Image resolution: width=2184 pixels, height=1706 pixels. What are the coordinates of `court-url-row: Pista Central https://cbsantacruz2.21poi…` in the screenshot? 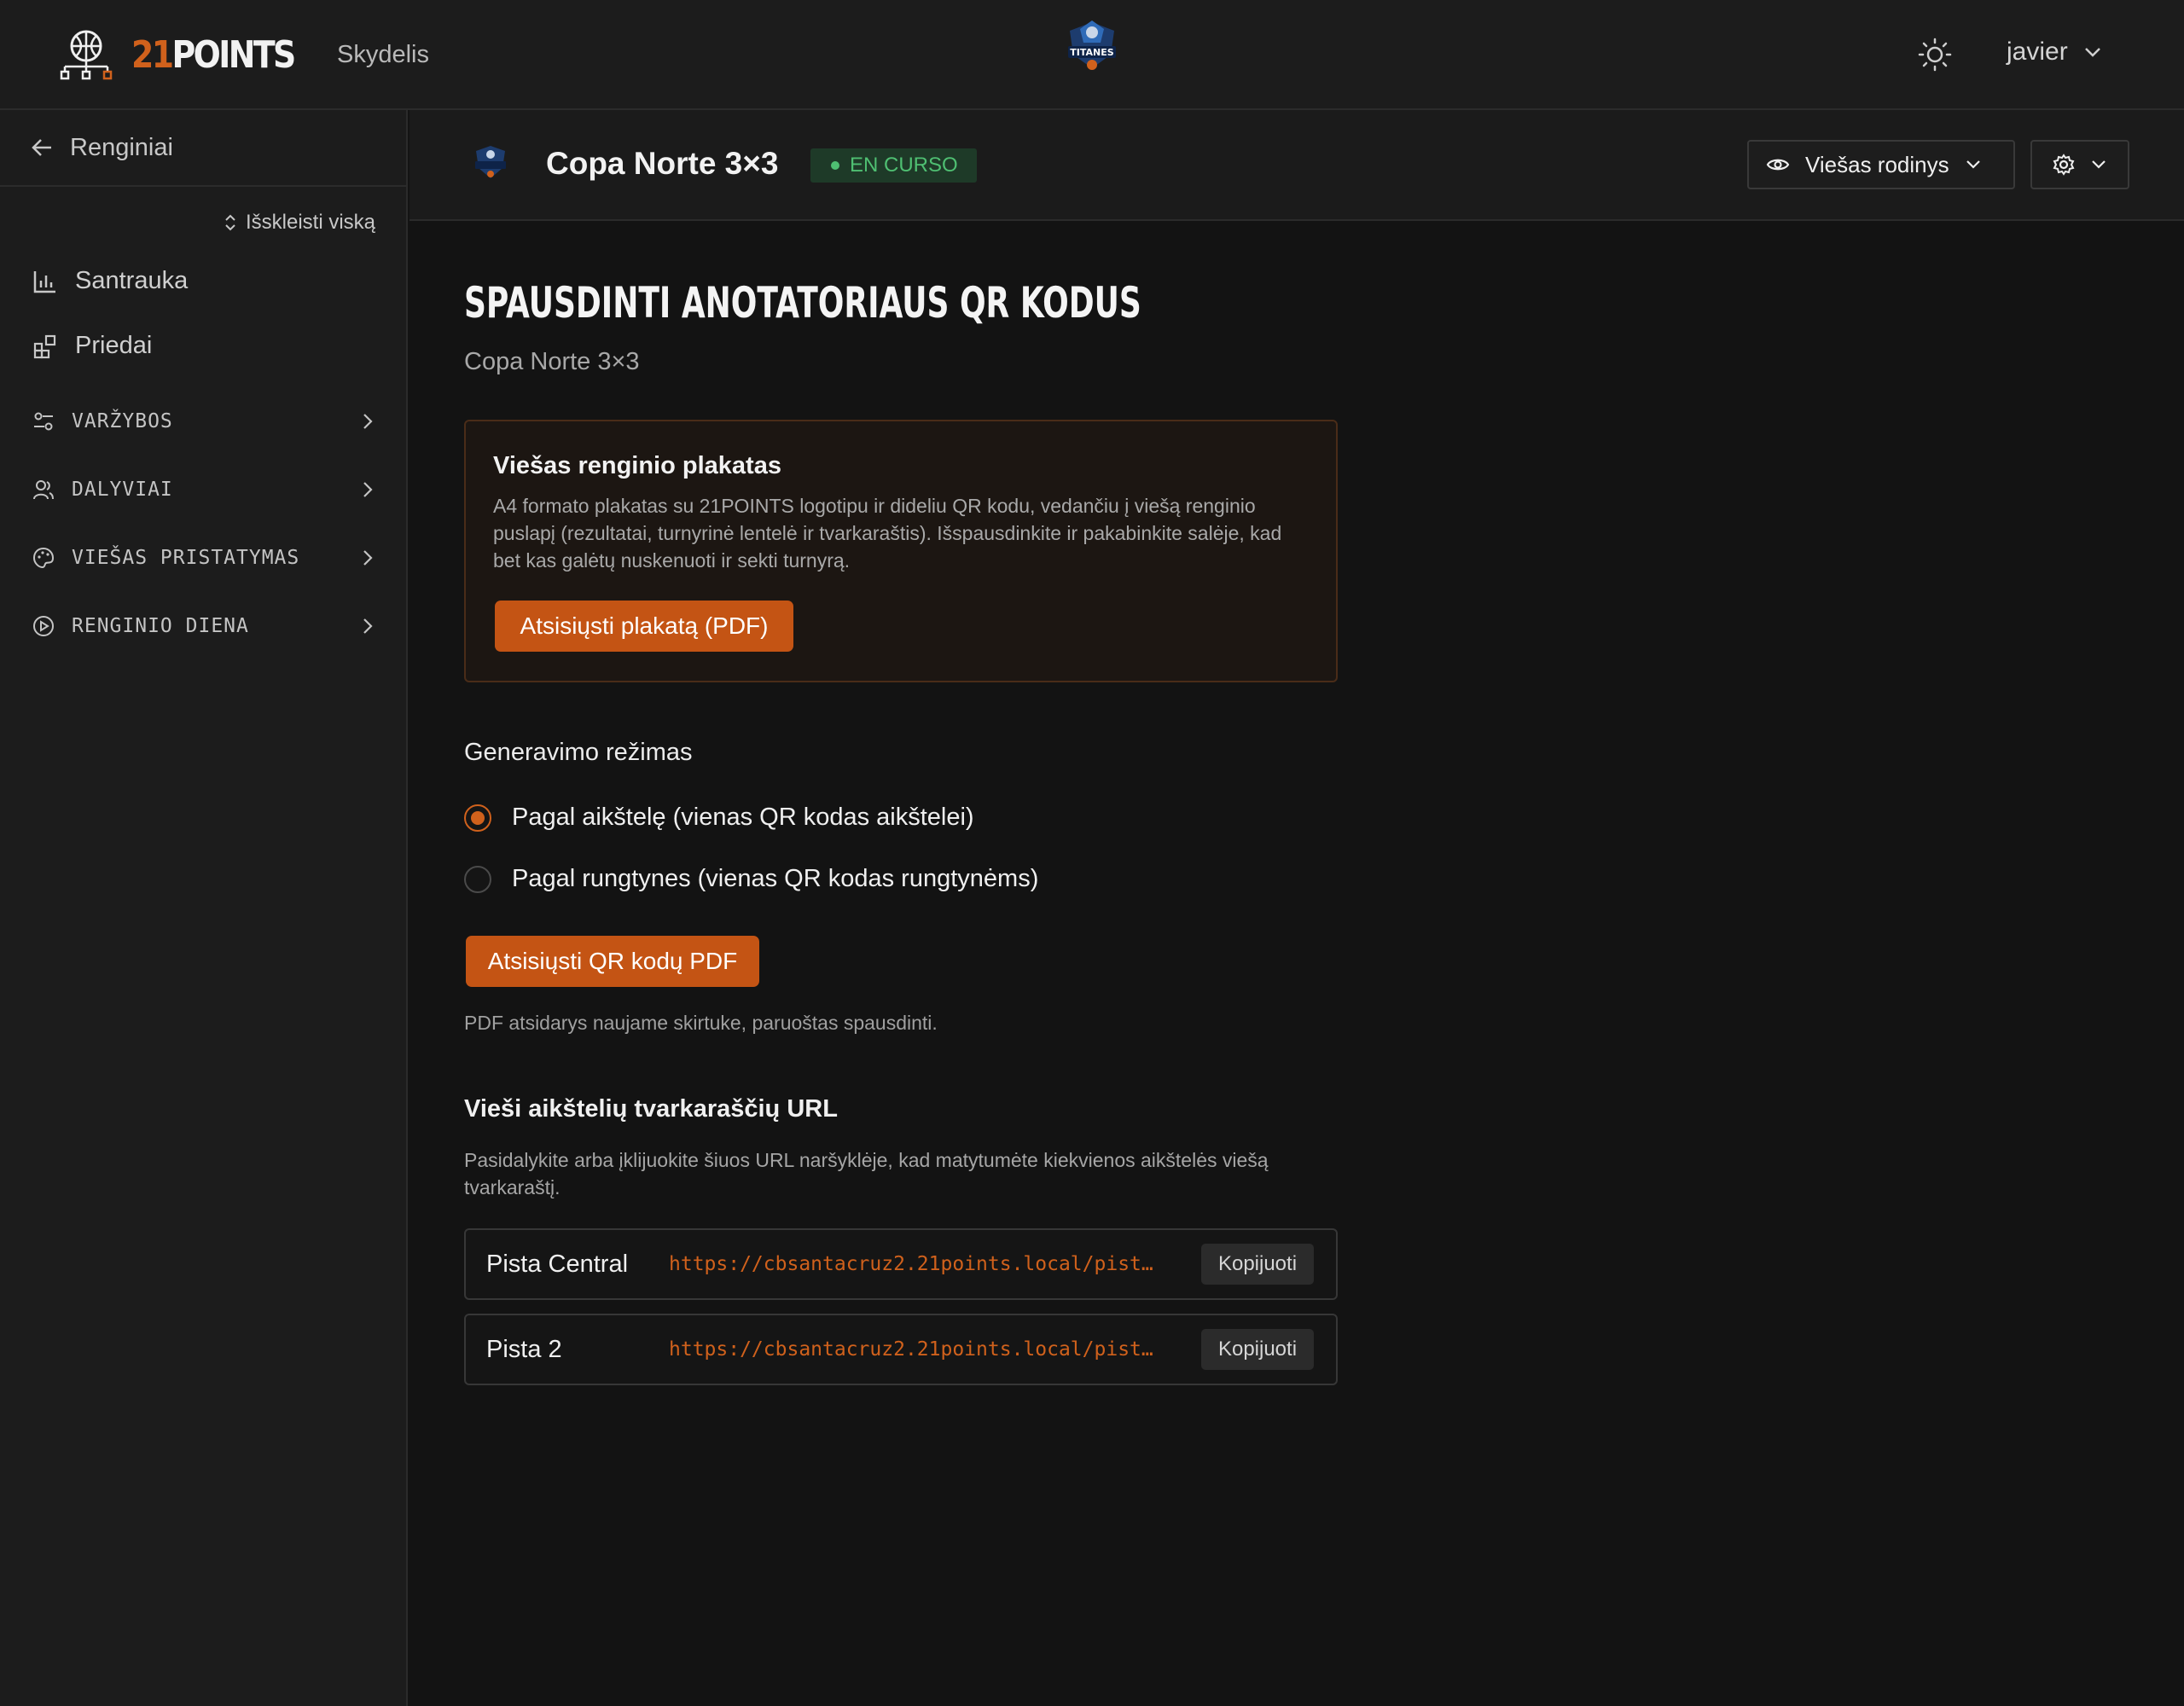 It's located at (901, 1264).